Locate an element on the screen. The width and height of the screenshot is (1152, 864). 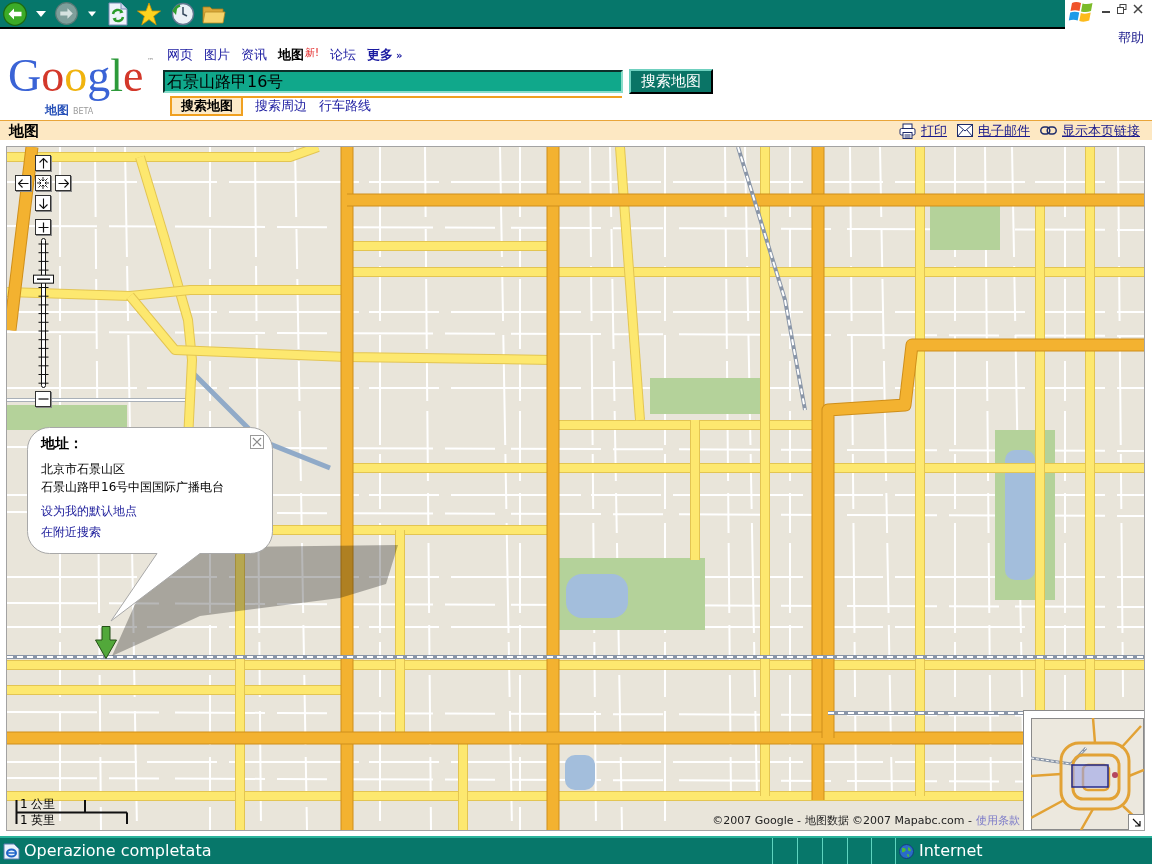
logo-wordmark: Google is located at coordinates (76, 76).